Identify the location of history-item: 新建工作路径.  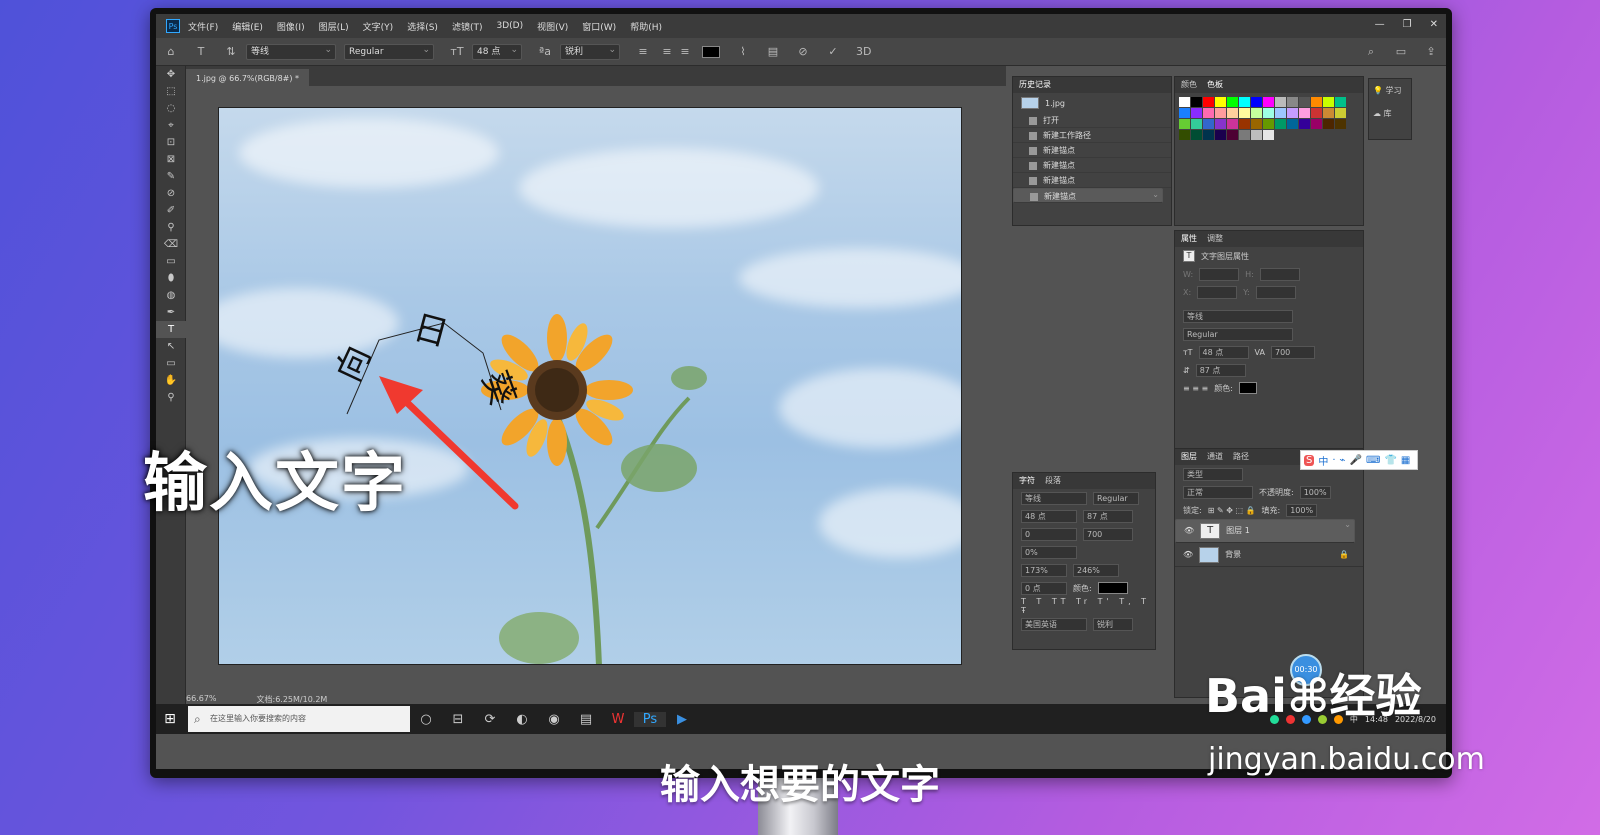
(1092, 135).